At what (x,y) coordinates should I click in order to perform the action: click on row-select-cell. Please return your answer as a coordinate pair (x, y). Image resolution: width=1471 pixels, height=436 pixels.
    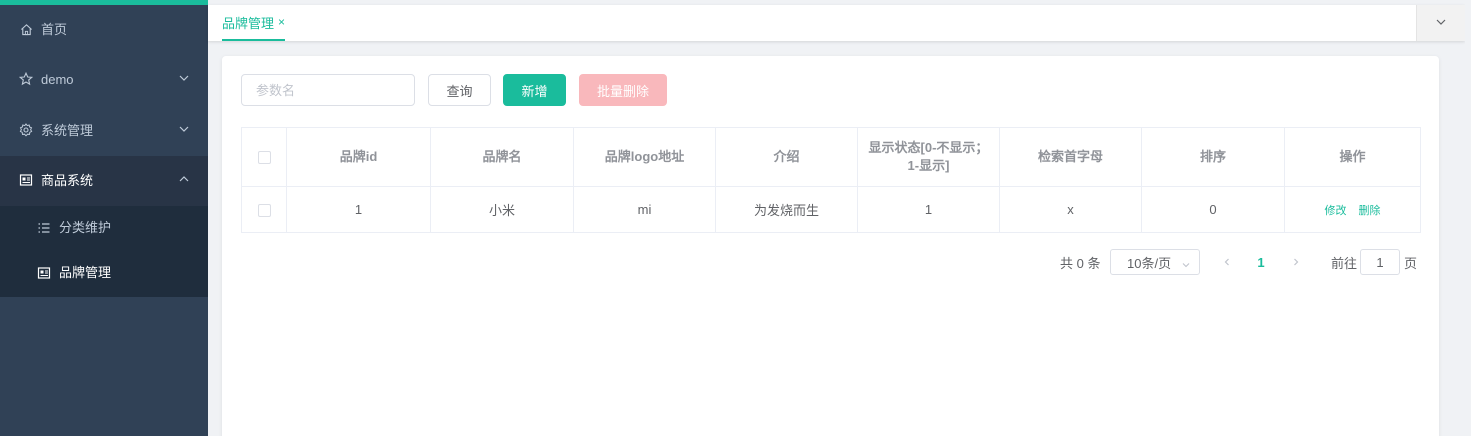
    Looking at the image, I should click on (264, 209).